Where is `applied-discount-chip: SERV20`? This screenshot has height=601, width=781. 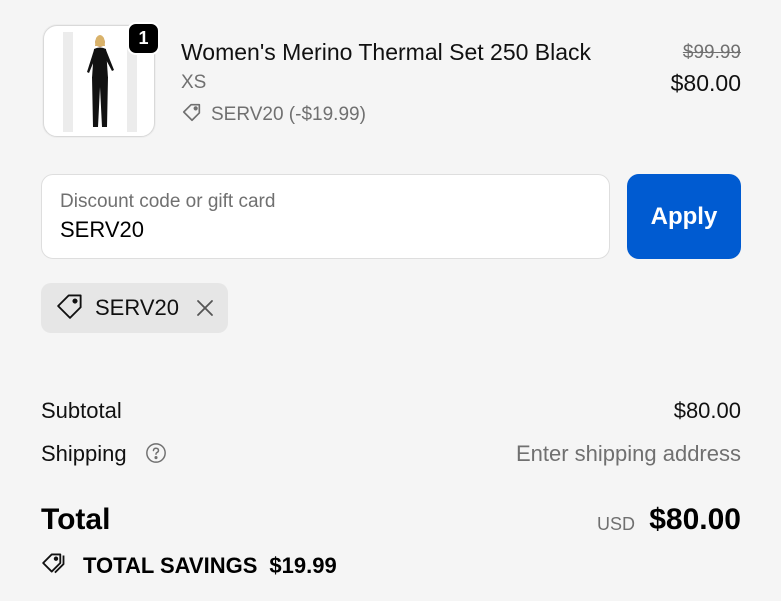 applied-discount-chip: SERV20 is located at coordinates (134, 308).